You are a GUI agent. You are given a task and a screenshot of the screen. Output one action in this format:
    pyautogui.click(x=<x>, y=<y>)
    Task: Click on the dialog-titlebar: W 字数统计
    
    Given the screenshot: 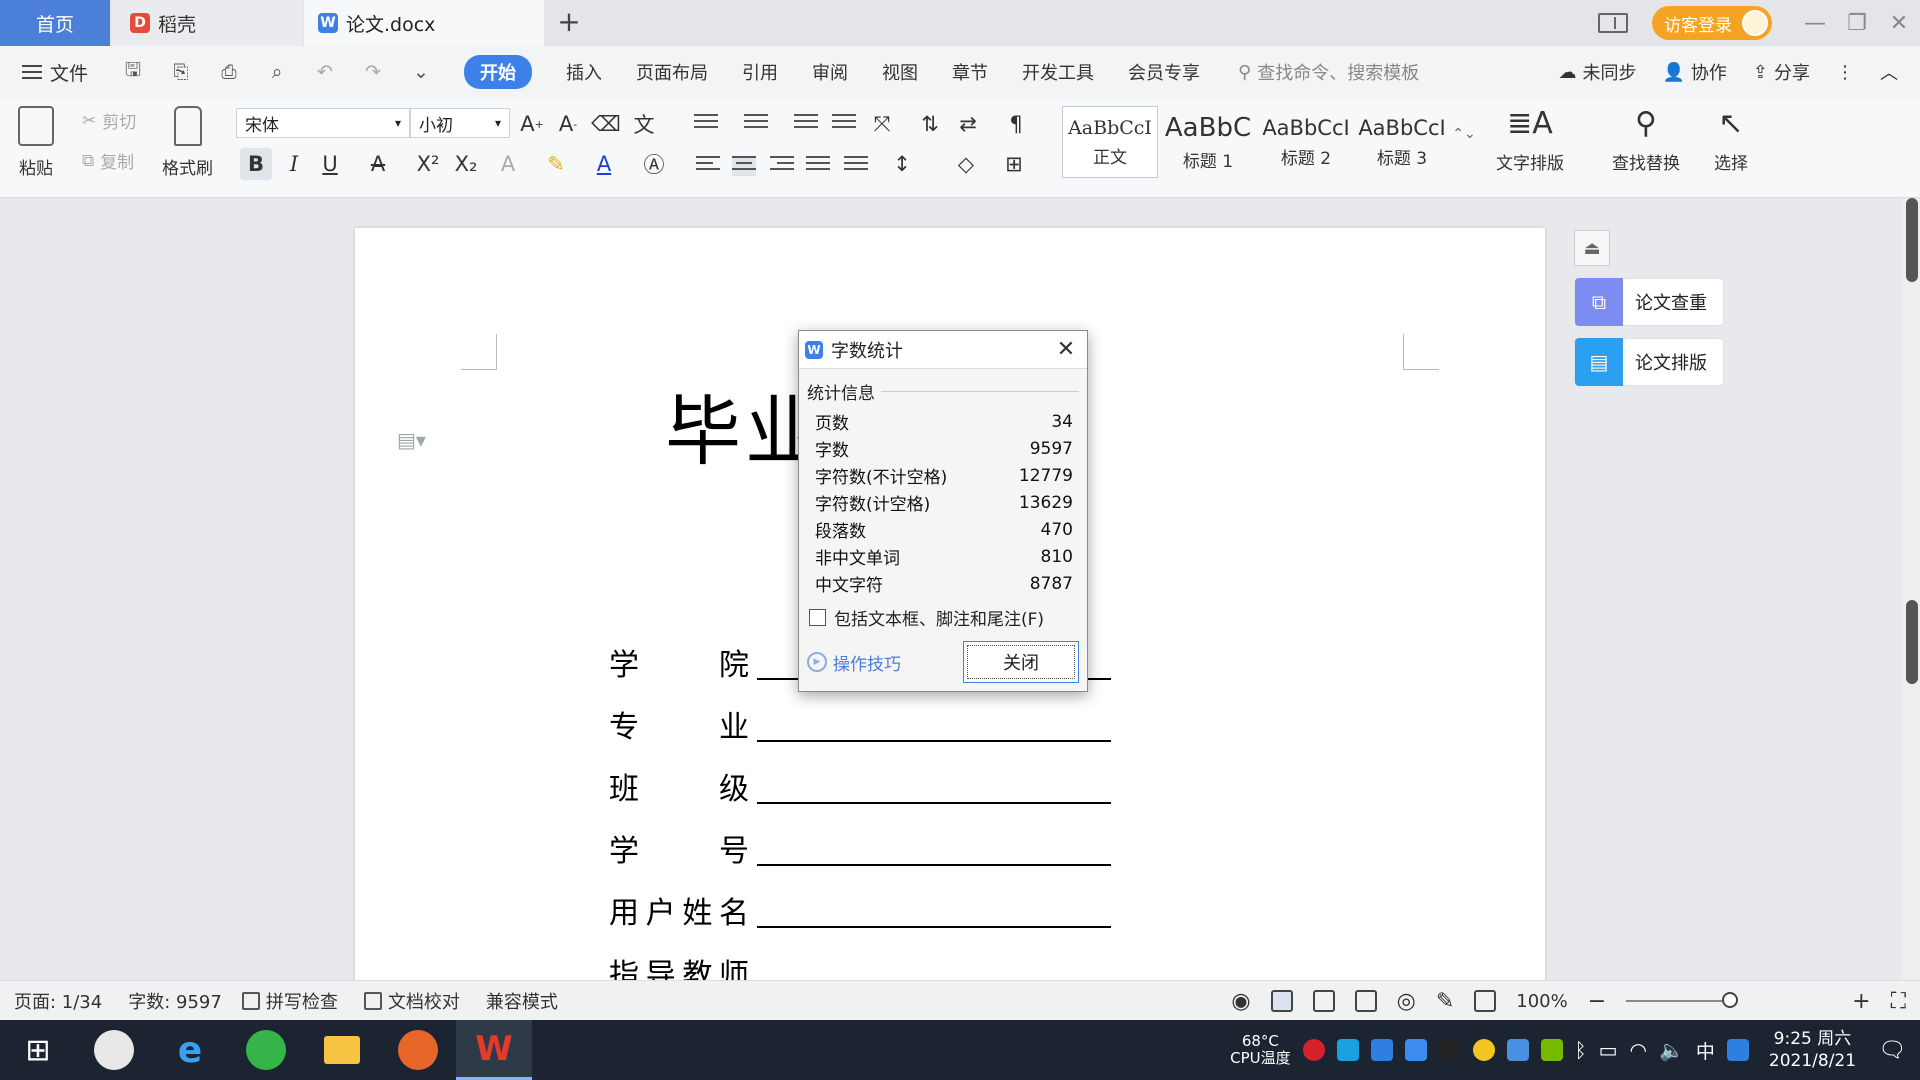 What is the action you would take?
    pyautogui.click(x=943, y=350)
    